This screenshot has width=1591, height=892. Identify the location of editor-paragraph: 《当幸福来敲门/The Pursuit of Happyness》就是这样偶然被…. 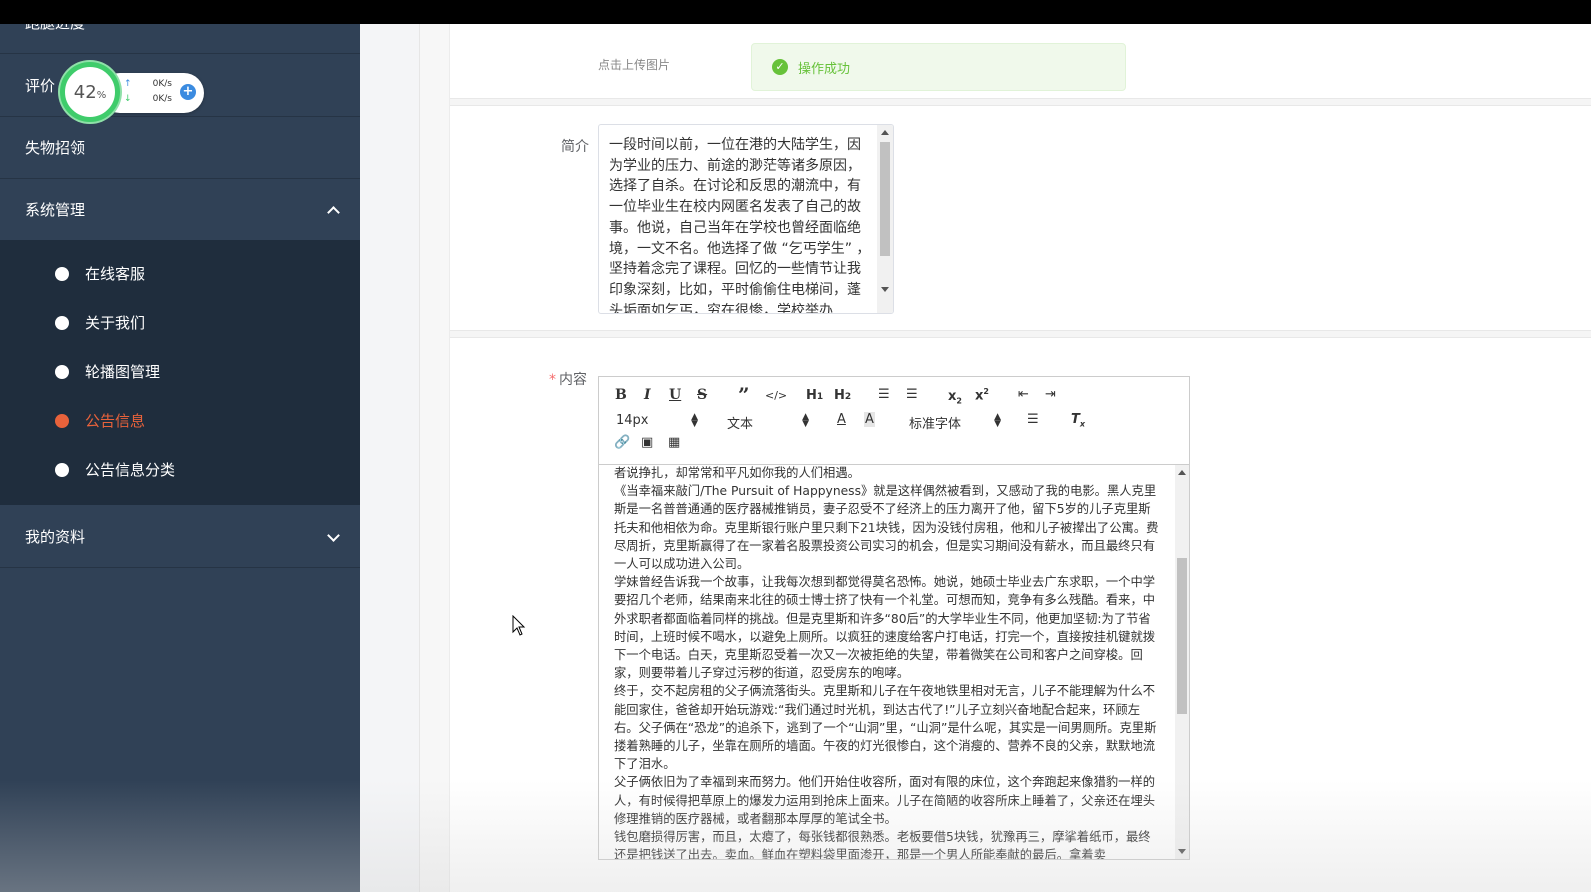
(886, 528).